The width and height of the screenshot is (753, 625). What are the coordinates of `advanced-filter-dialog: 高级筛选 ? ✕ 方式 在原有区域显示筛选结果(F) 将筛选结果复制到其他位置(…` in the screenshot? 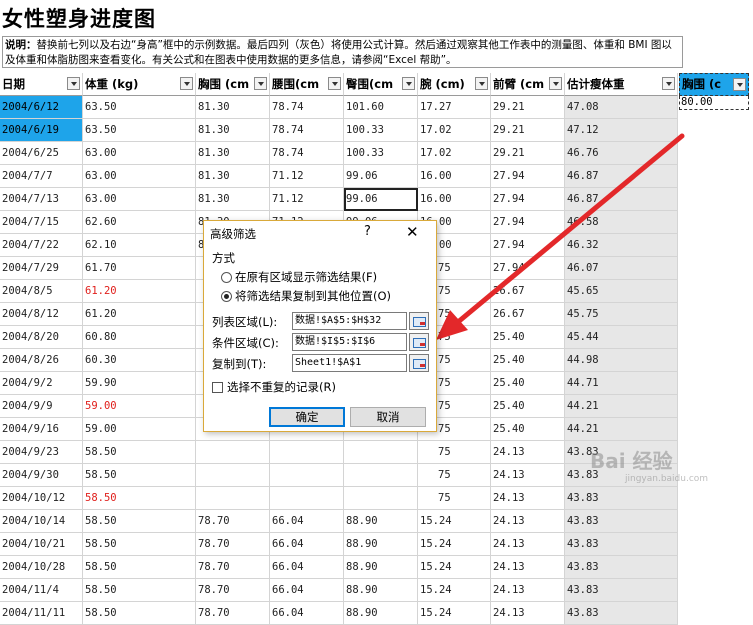 It's located at (320, 326).